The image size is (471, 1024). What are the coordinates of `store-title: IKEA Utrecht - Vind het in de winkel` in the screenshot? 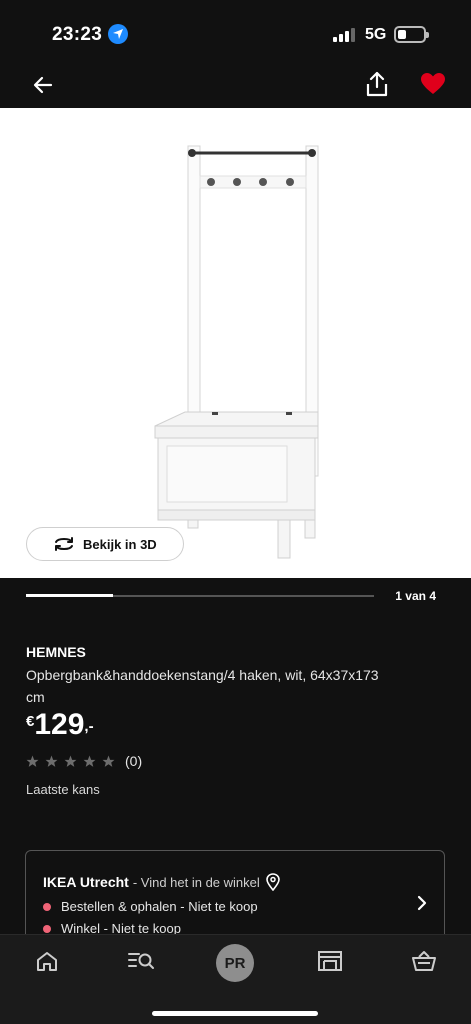 It's located at (161, 882).